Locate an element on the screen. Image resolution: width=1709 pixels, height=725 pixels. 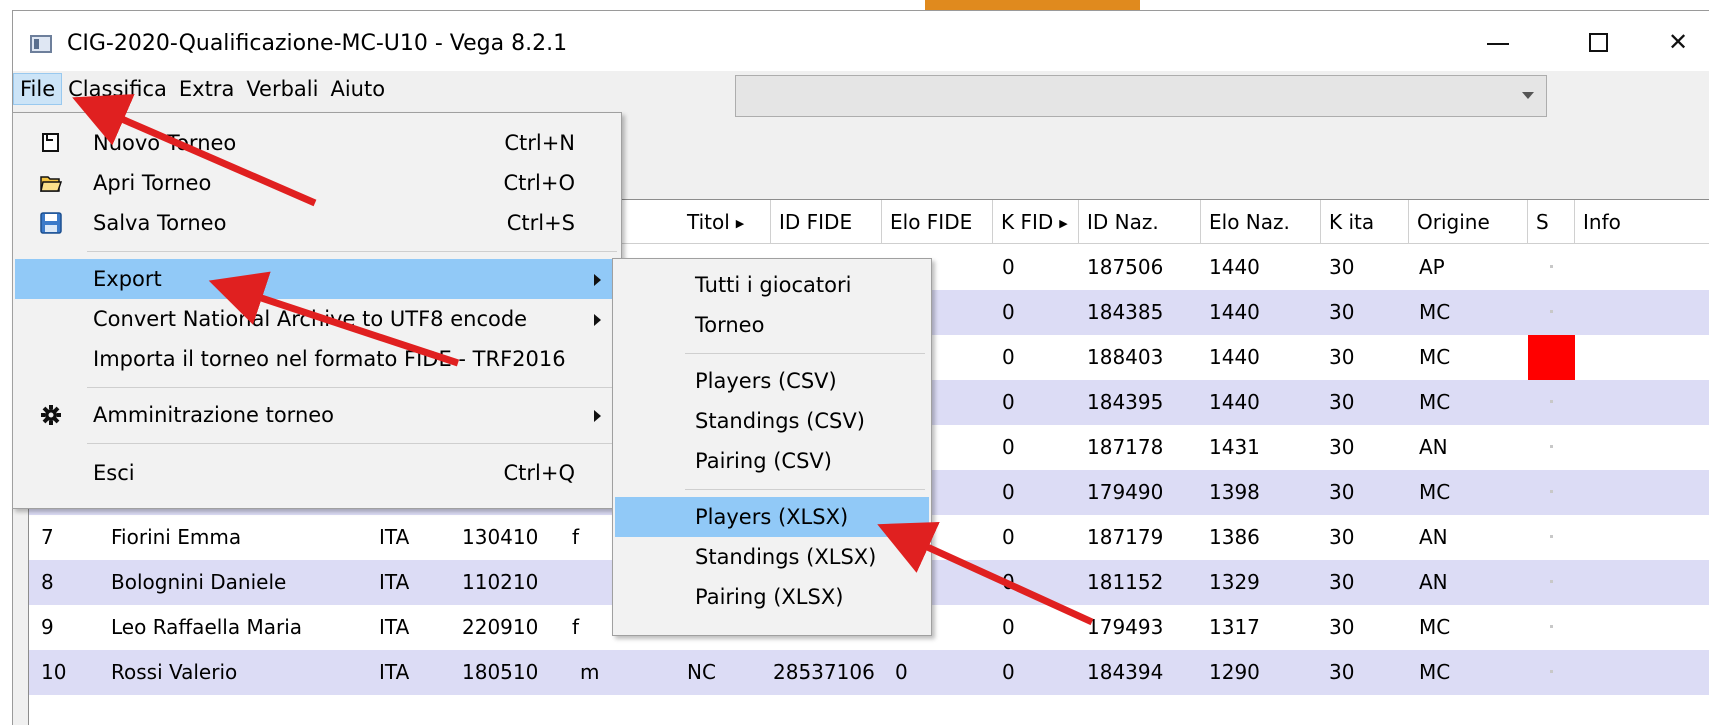
menu-item-label: Players (XLSX) is located at coordinates (772, 517).